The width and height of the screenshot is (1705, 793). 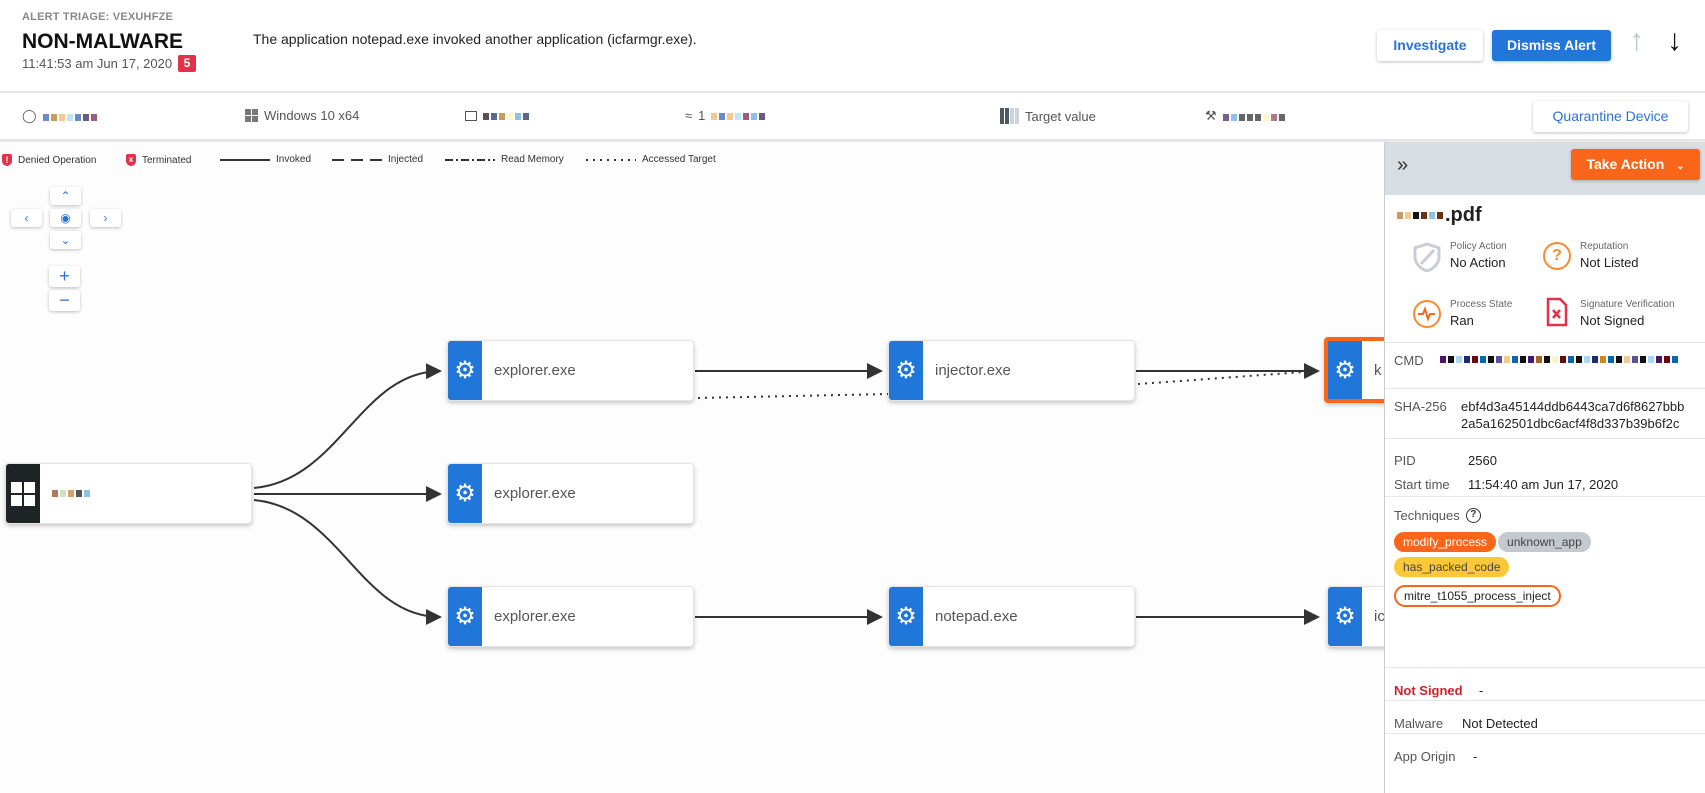 I want to click on process-state-label: Process State, so click(x=1481, y=304).